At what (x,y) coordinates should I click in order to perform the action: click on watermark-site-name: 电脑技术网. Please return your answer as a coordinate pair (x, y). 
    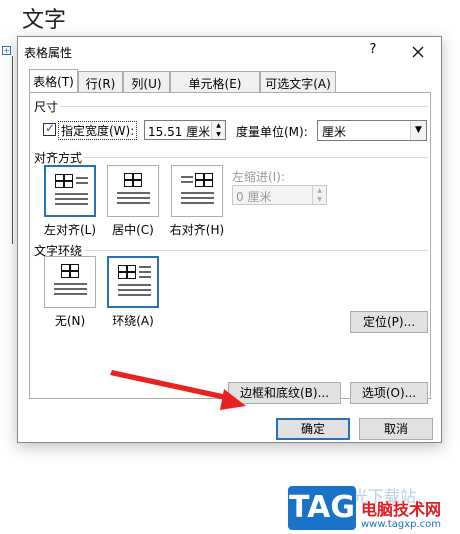
    Looking at the image, I should click on (401, 509).